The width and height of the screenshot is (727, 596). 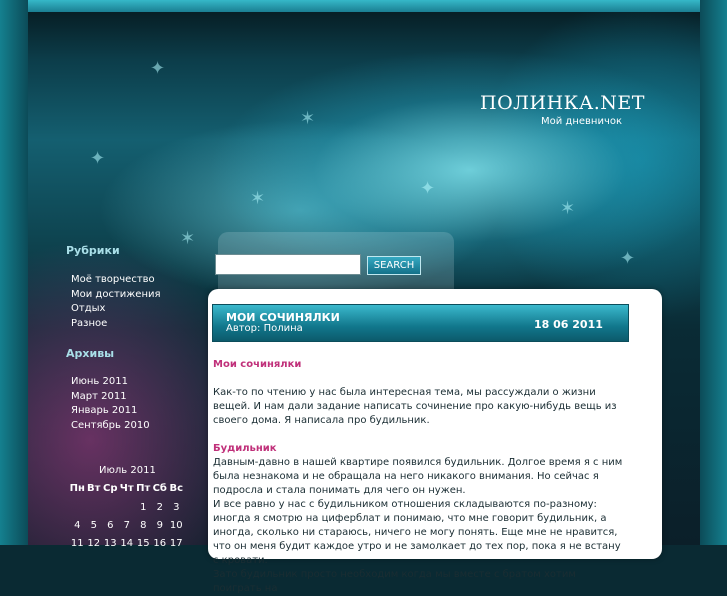 What do you see at coordinates (110, 397) in the screenshot?
I see `archive-link: Март 2011` at bounding box center [110, 397].